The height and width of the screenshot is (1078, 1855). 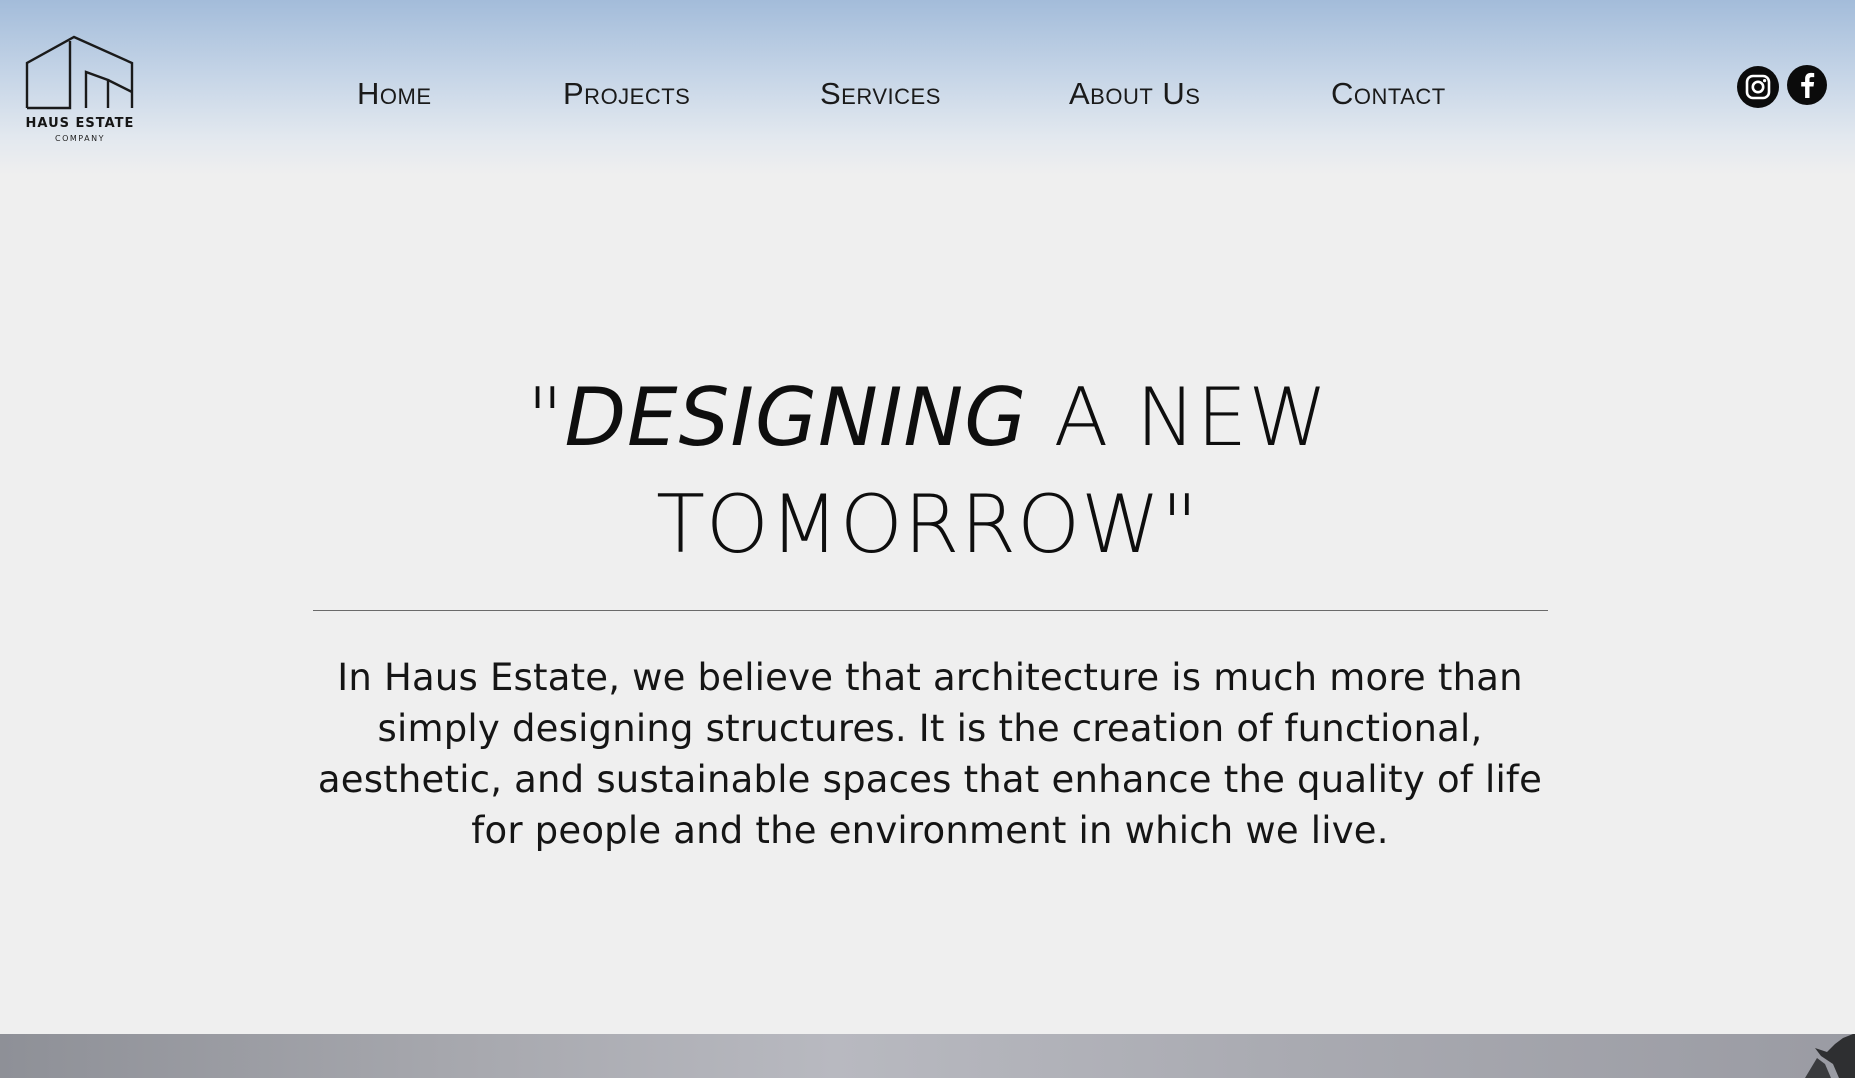 I want to click on instagram-link, so click(x=1758, y=87).